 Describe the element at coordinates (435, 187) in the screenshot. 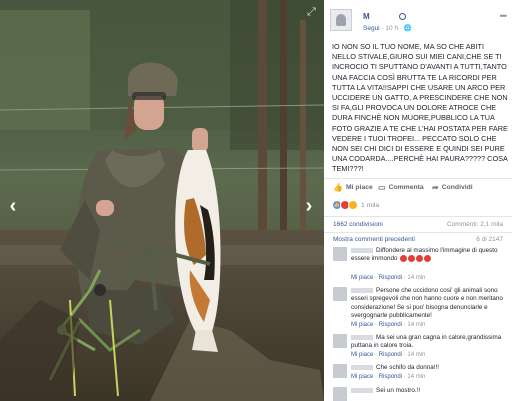

I see `share-icon: ➦` at that location.